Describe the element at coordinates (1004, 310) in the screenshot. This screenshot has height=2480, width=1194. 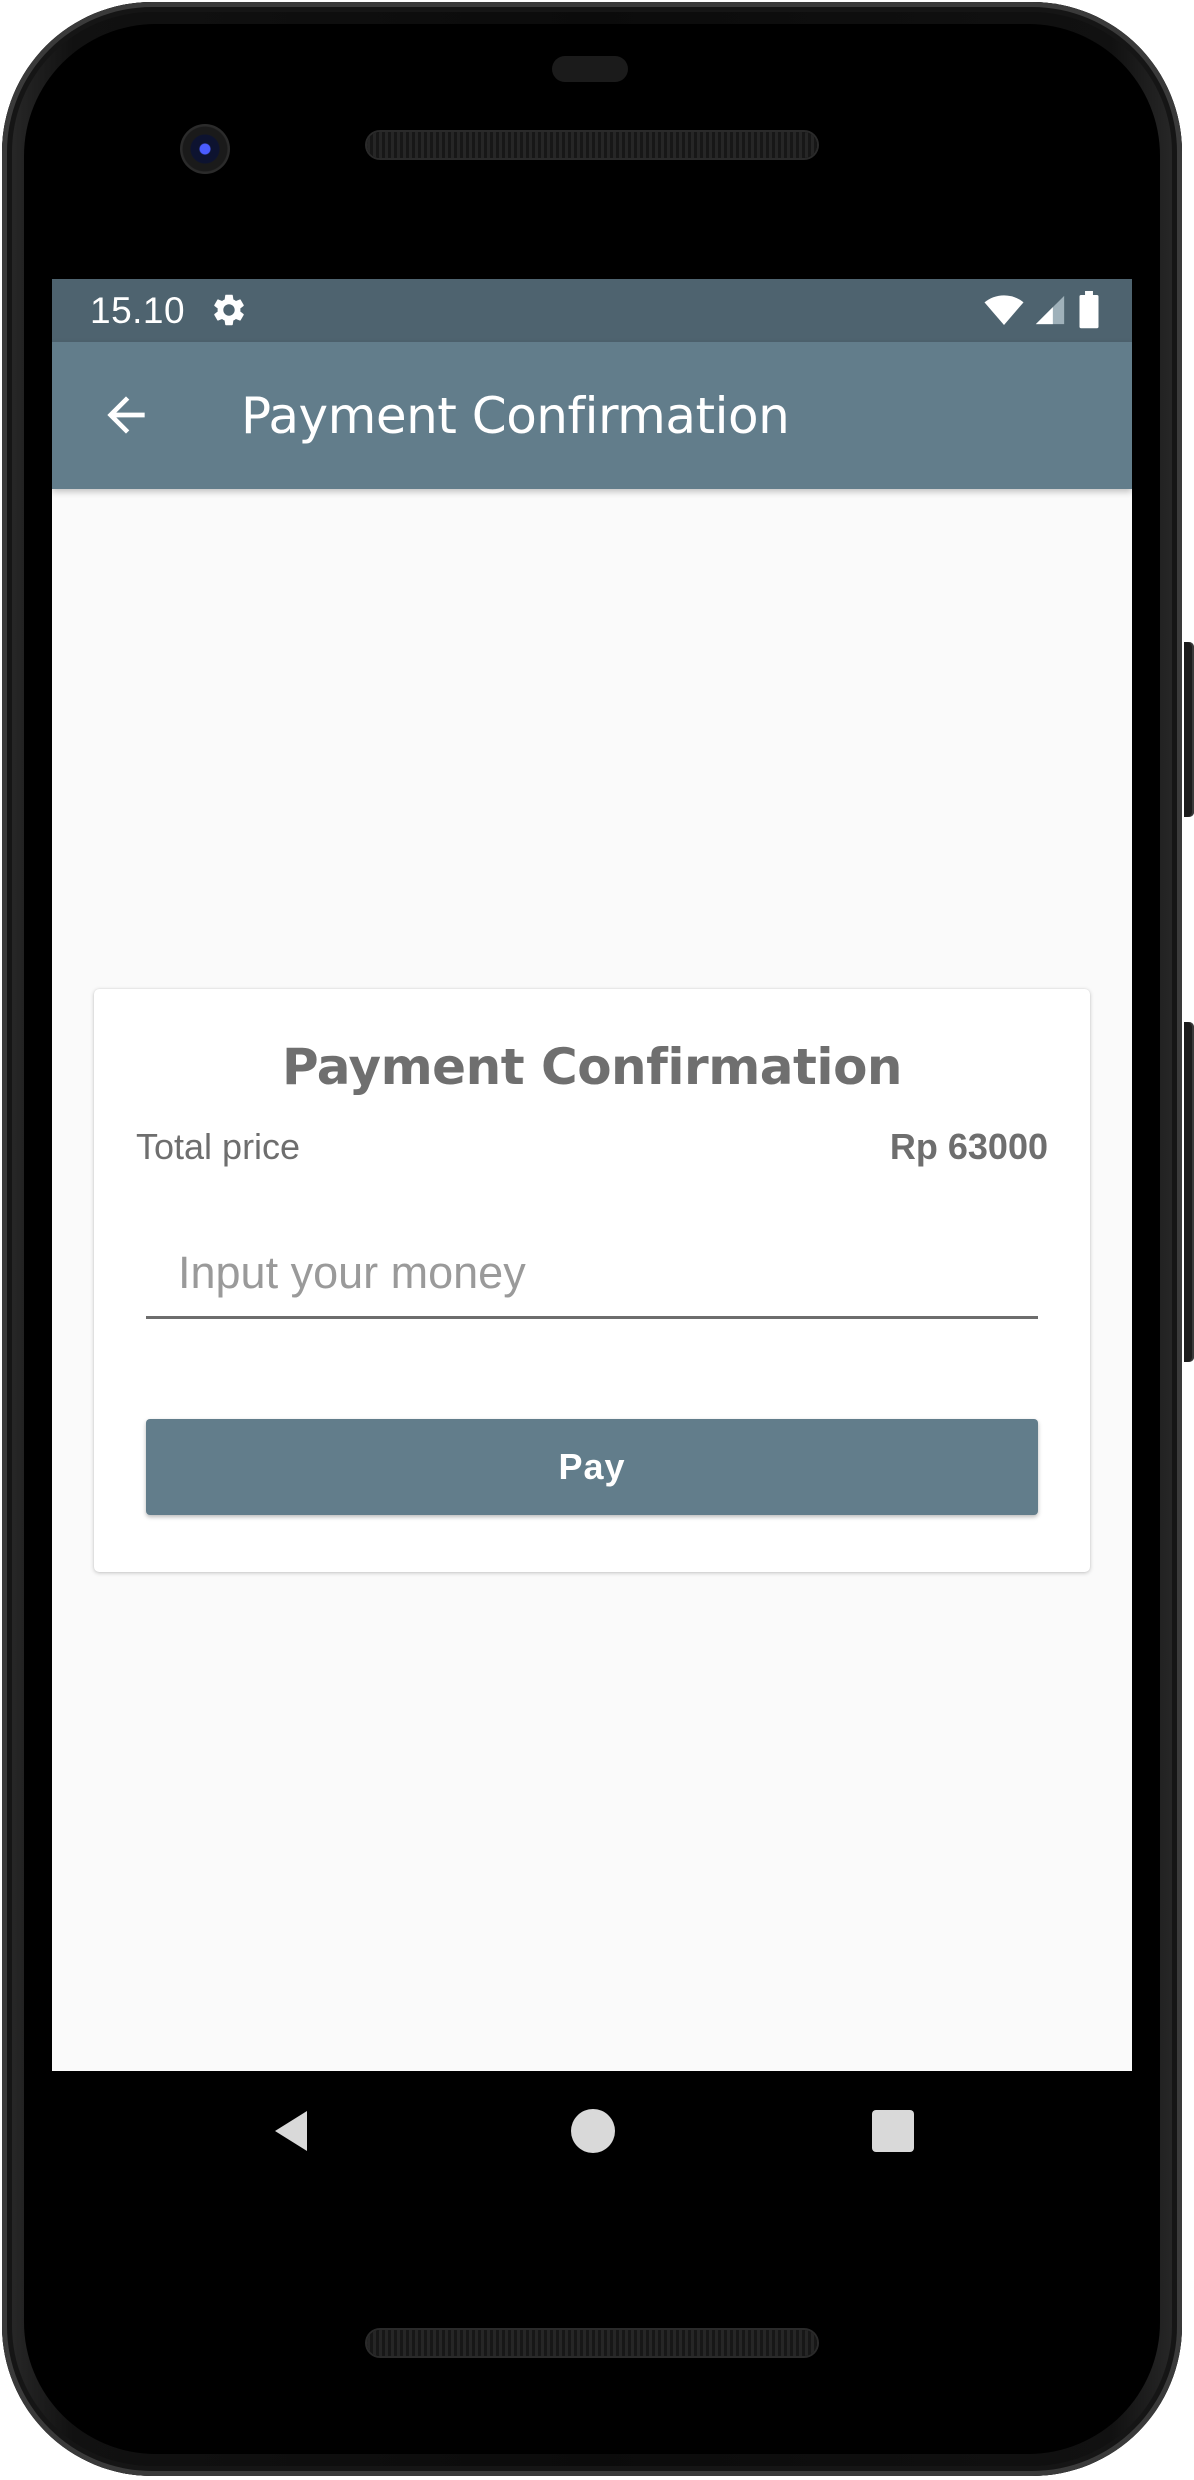
I see `wifi-icon` at that location.